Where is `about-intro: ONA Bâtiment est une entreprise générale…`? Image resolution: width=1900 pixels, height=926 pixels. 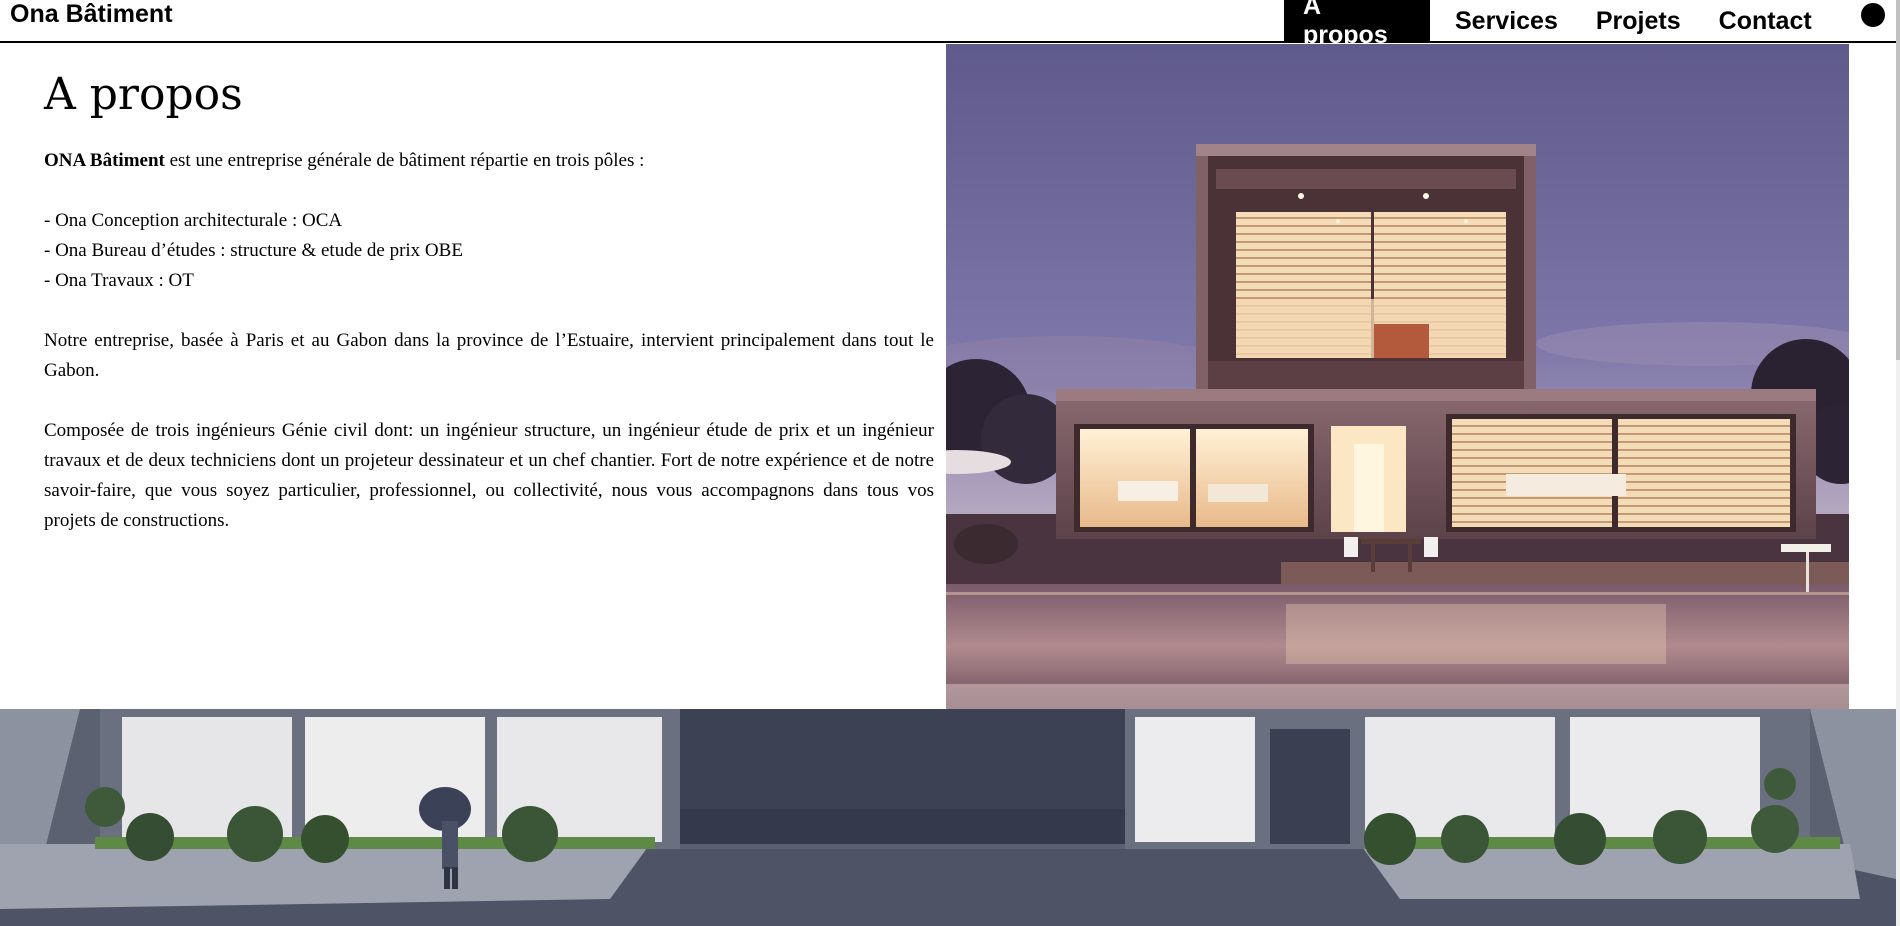
about-intro: ONA Bâtiment est une entreprise générale… is located at coordinates (489, 161).